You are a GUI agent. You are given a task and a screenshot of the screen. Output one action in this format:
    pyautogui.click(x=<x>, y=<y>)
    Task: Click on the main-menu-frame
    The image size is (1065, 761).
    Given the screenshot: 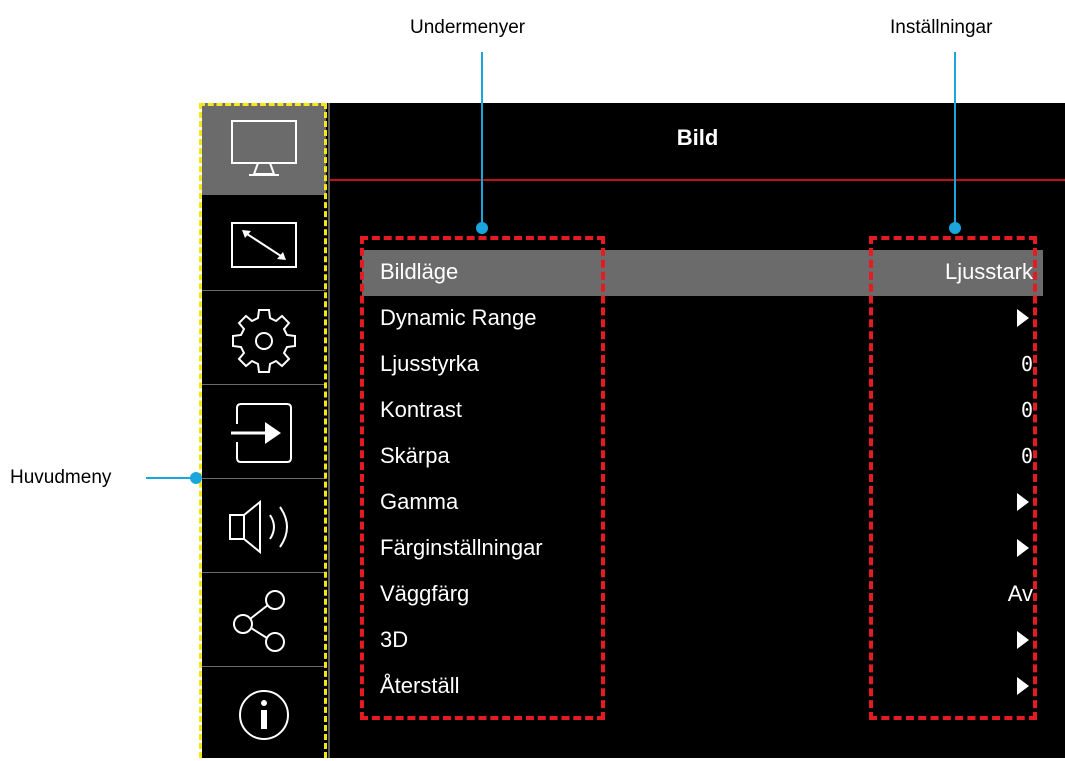 What is the action you would take?
    pyautogui.click(x=263, y=430)
    